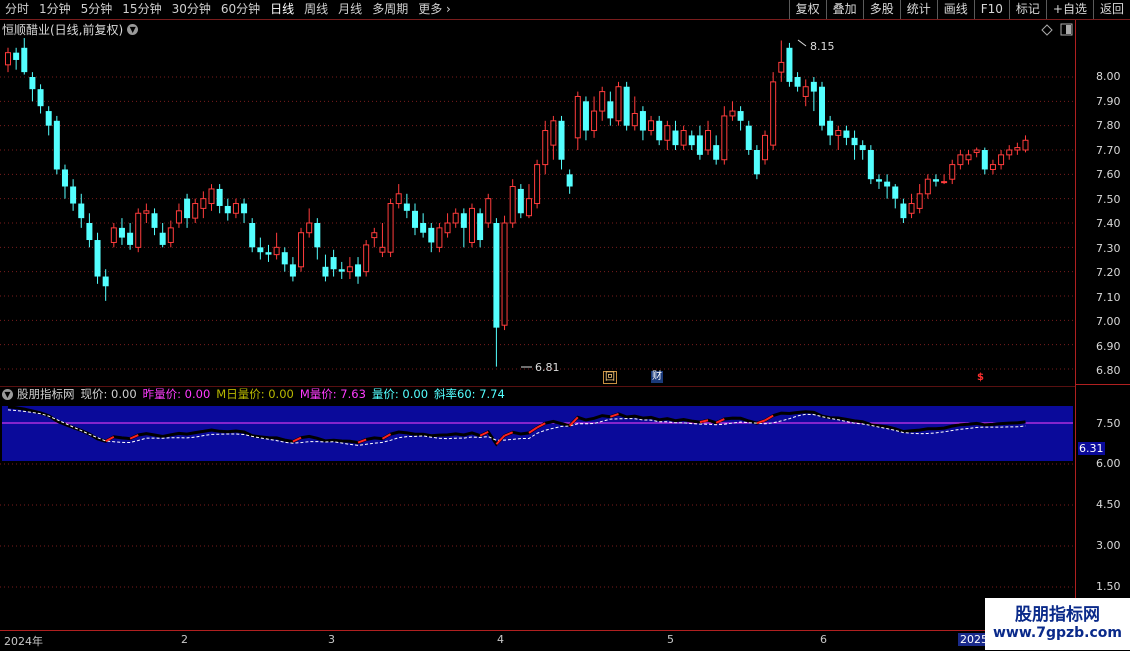  What do you see at coordinates (7, 394) in the screenshot?
I see `indicator-dropdown-icon: ▼` at bounding box center [7, 394].